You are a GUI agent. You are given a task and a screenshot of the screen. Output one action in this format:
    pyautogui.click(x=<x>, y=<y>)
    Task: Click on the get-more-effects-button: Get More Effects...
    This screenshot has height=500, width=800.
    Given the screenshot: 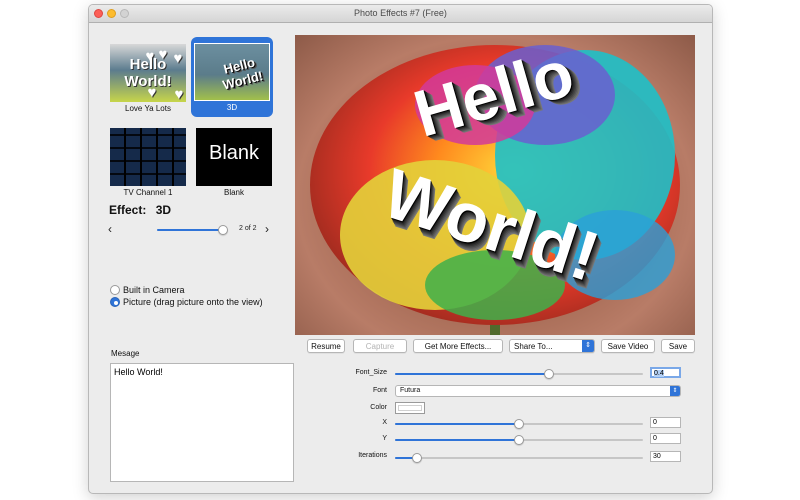 What is the action you would take?
    pyautogui.click(x=458, y=346)
    